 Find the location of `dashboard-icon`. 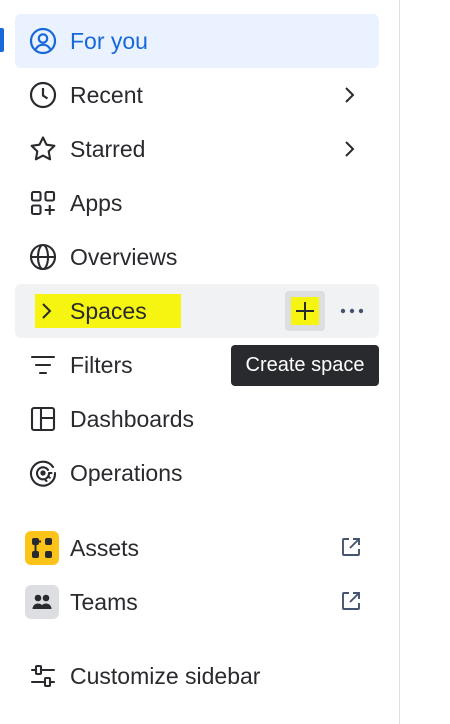

dashboard-icon is located at coordinates (43, 419).